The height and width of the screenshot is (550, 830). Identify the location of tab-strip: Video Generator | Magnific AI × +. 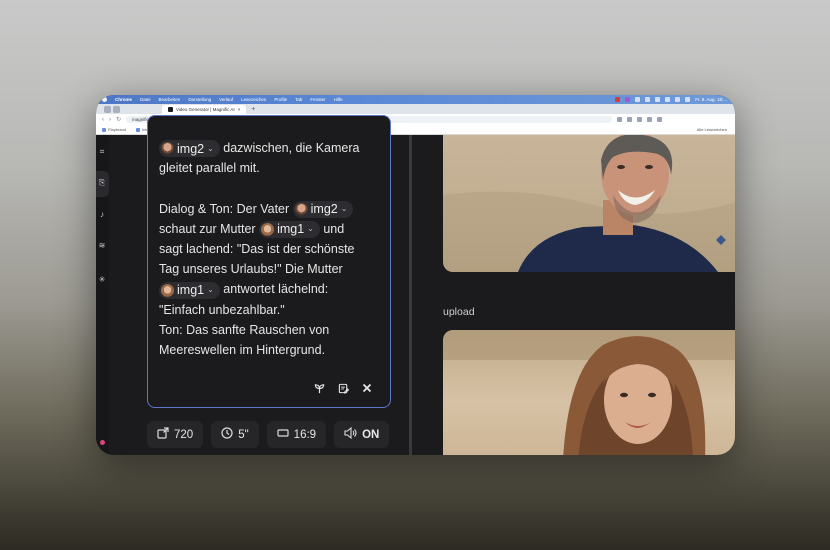
(415, 109).